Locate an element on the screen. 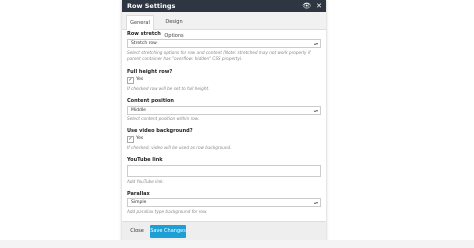 The width and height of the screenshot is (474, 248). youtube-link-input is located at coordinates (224, 171).